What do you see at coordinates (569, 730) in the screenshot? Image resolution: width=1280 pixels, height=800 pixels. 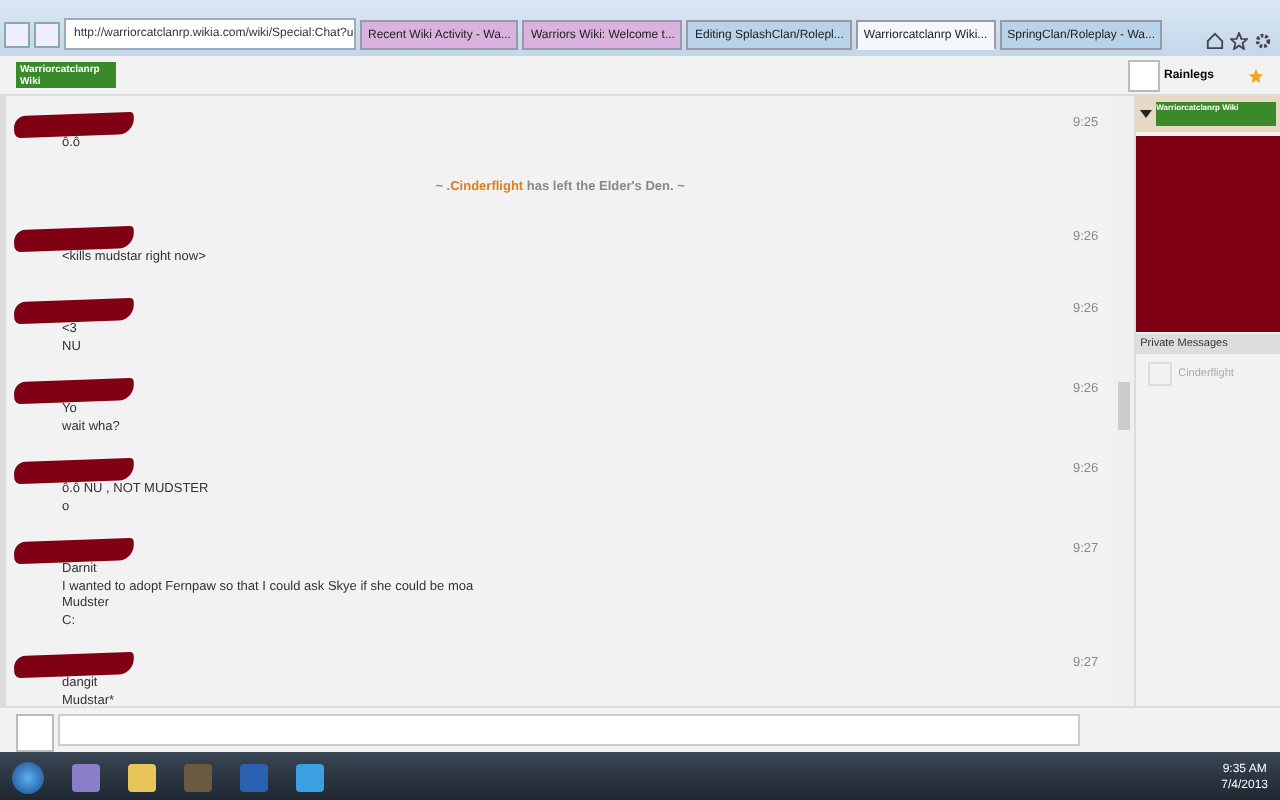 I see `message-input` at bounding box center [569, 730].